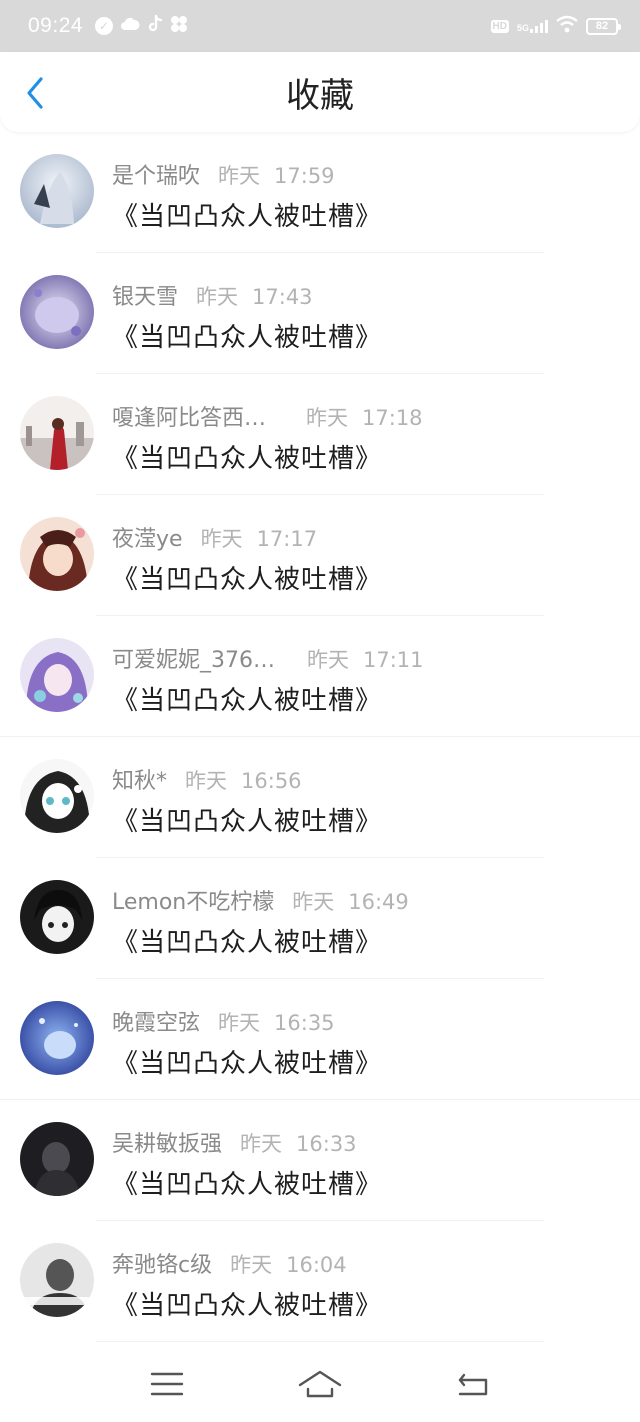  What do you see at coordinates (393, 660) in the screenshot?
I see `post-time: 17:11` at bounding box center [393, 660].